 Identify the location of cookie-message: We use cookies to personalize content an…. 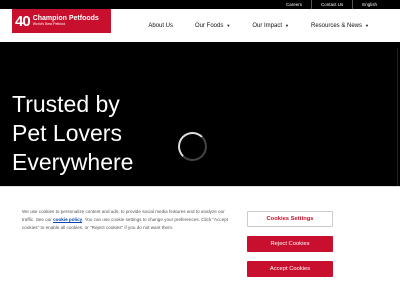
(128, 220).